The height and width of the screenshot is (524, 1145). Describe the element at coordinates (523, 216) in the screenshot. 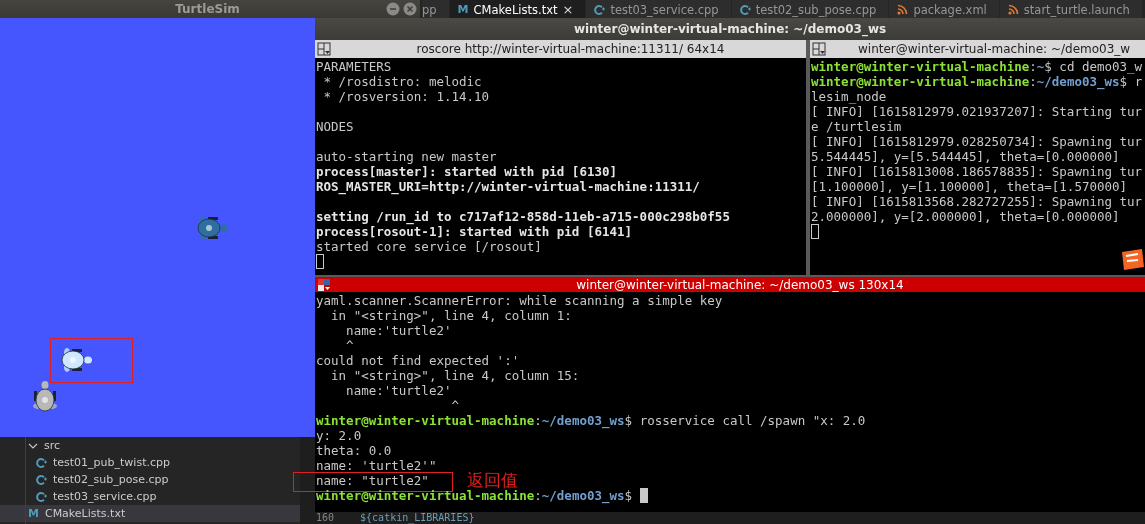

I see `terminal-line: setting /run_id to c717af12-858d-11eb-a715-000c298b0f55` at that location.